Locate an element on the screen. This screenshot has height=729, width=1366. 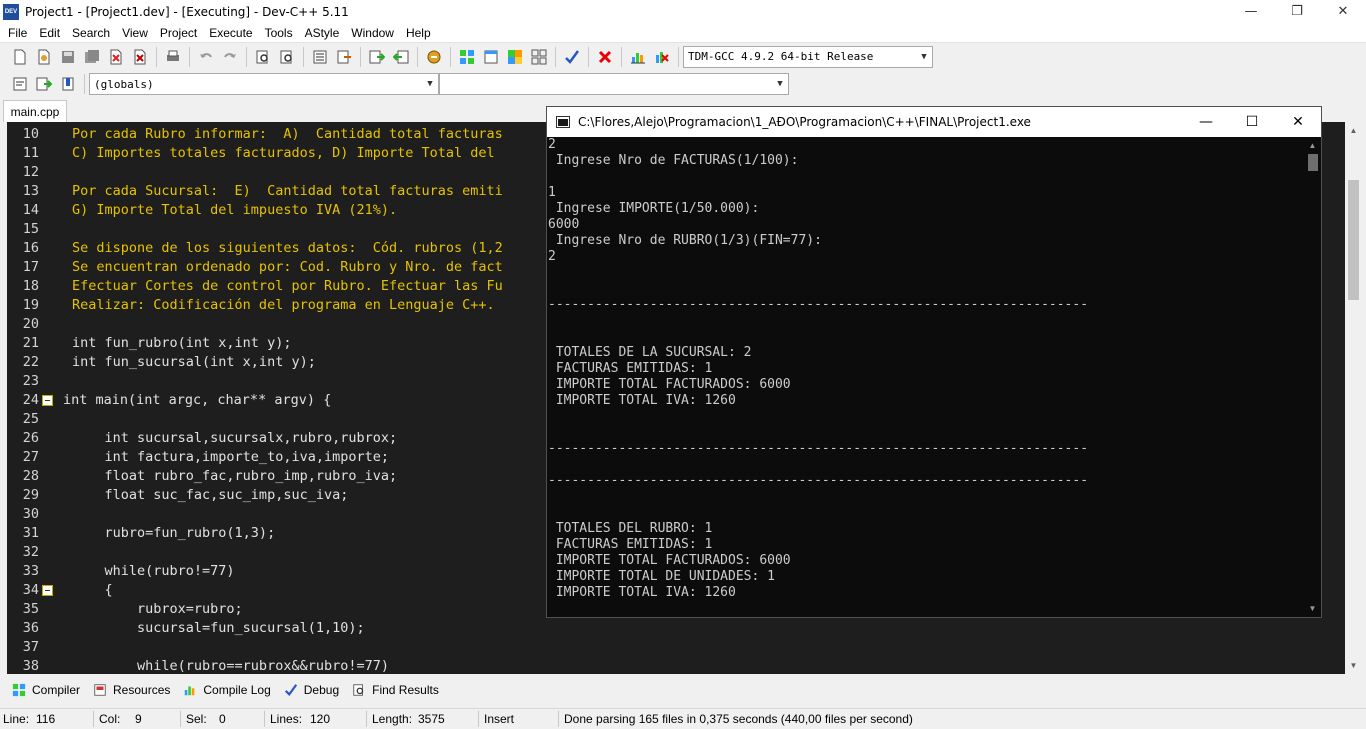
compiler-icon is located at coordinates (19, 690).